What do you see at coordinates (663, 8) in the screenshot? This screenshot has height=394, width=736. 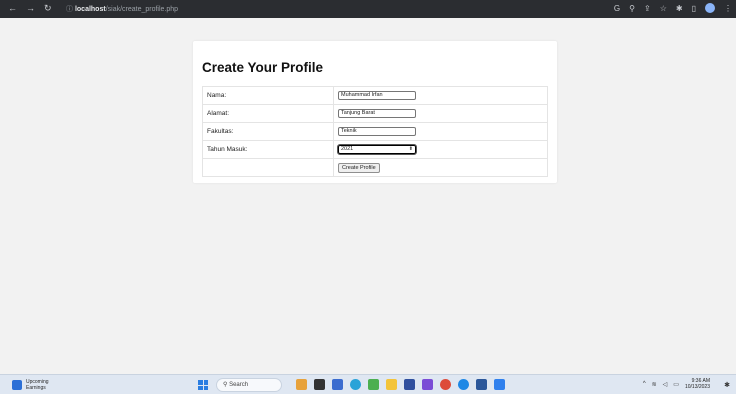 I see `bookmark-star-icon: ☆` at bounding box center [663, 8].